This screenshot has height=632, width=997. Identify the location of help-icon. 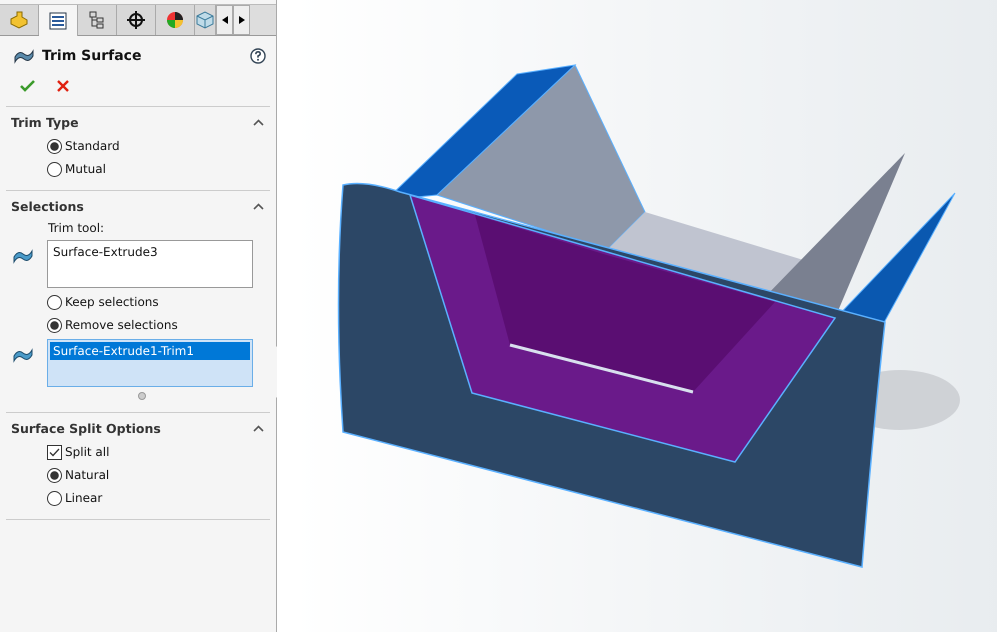
(258, 56).